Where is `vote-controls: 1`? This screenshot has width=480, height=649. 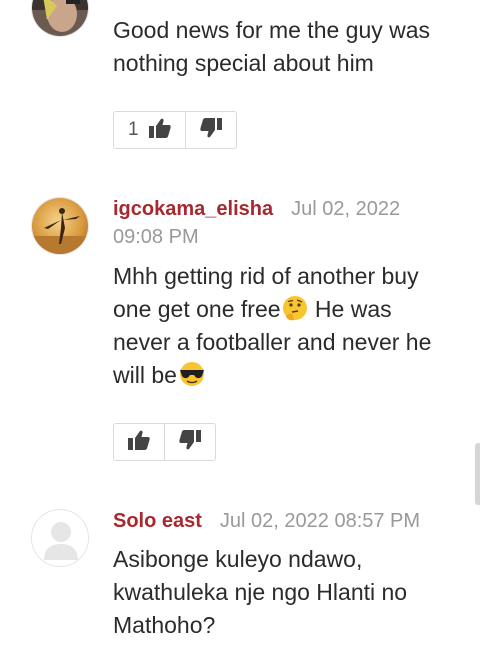 vote-controls: 1 is located at coordinates (175, 130).